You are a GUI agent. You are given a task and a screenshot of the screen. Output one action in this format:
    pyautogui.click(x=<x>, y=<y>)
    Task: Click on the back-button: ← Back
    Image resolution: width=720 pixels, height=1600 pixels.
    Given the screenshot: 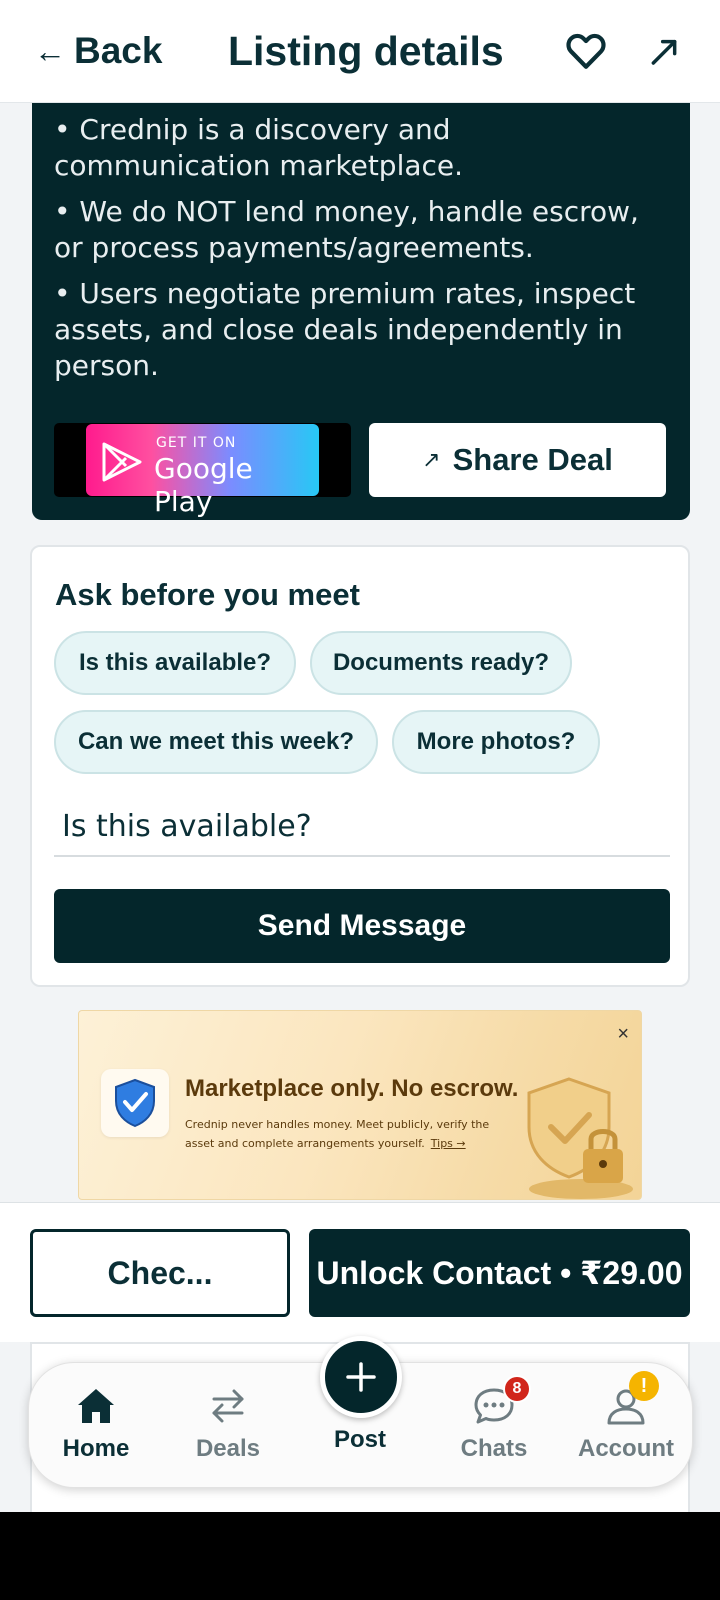 What is the action you would take?
    pyautogui.click(x=98, y=51)
    